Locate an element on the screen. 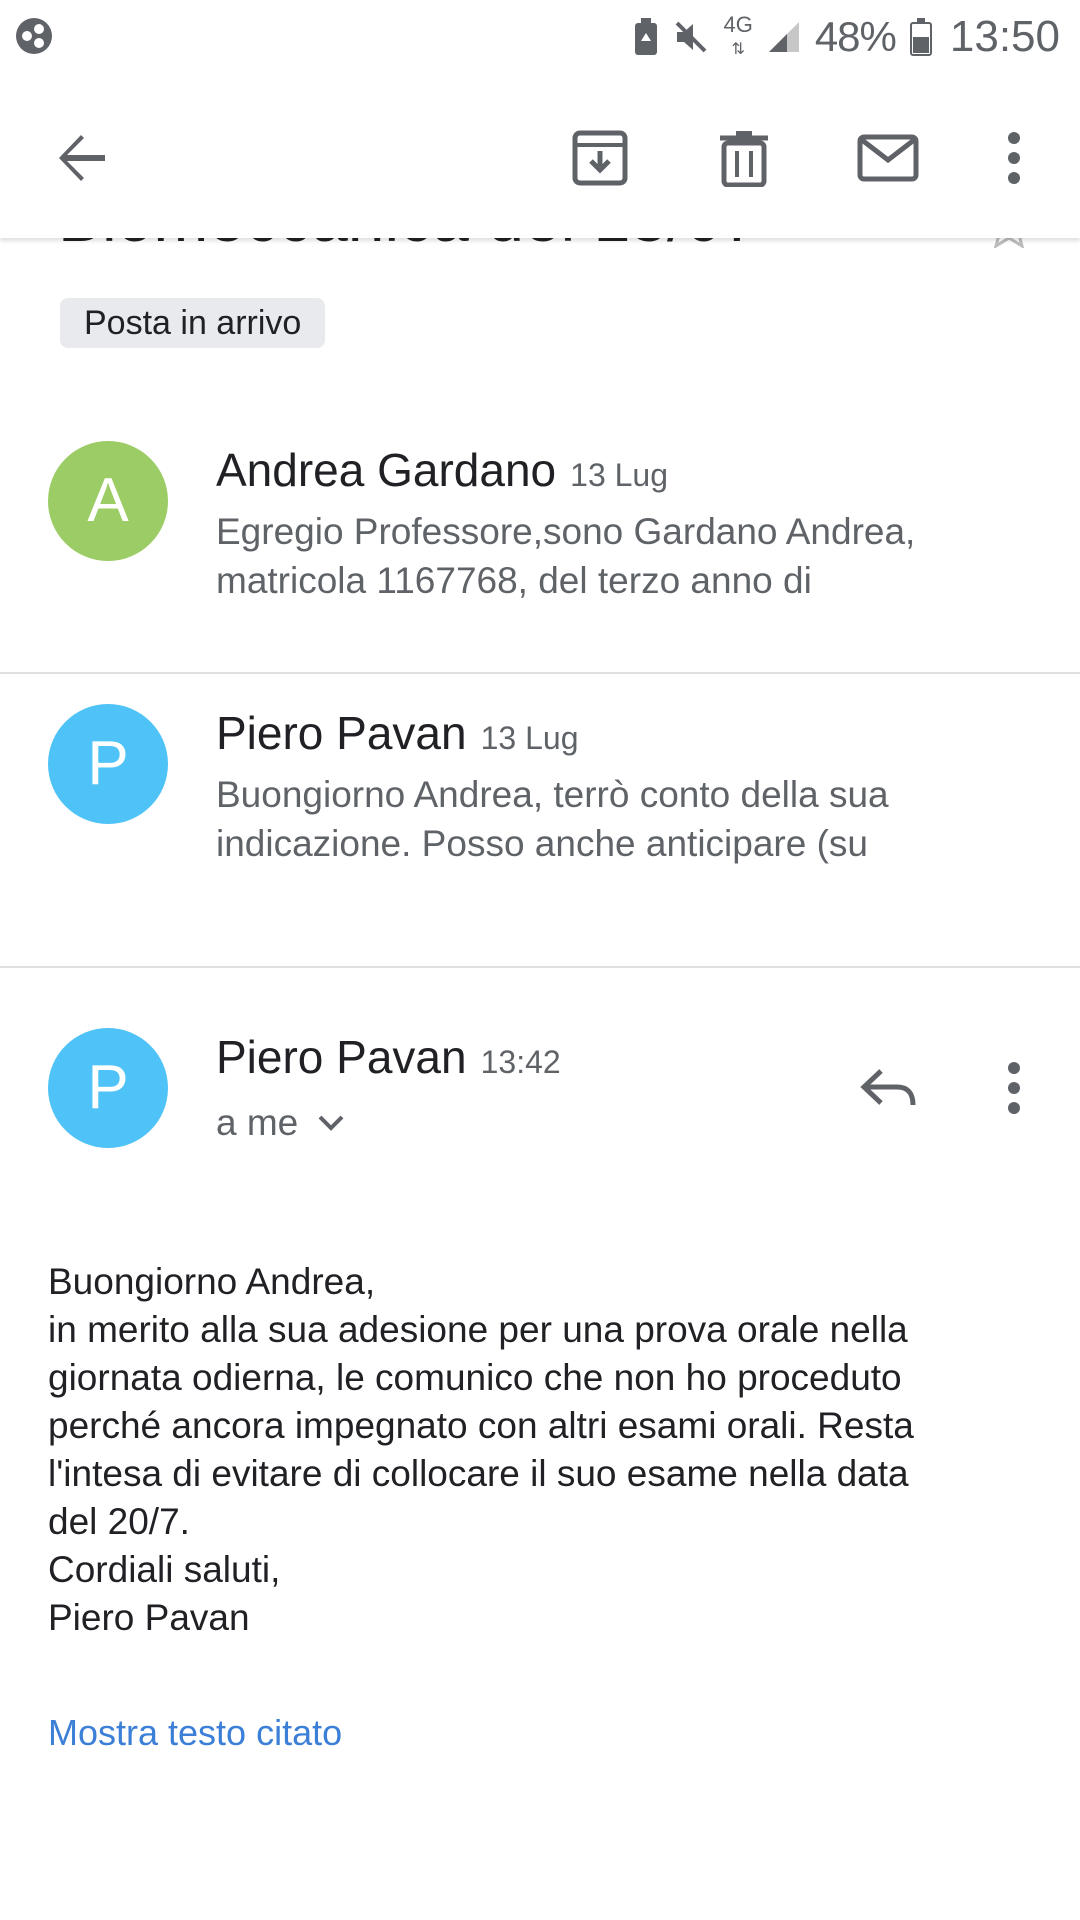 Image resolution: width=1080 pixels, height=1920 pixels. reply-button is located at coordinates (888, 1088).